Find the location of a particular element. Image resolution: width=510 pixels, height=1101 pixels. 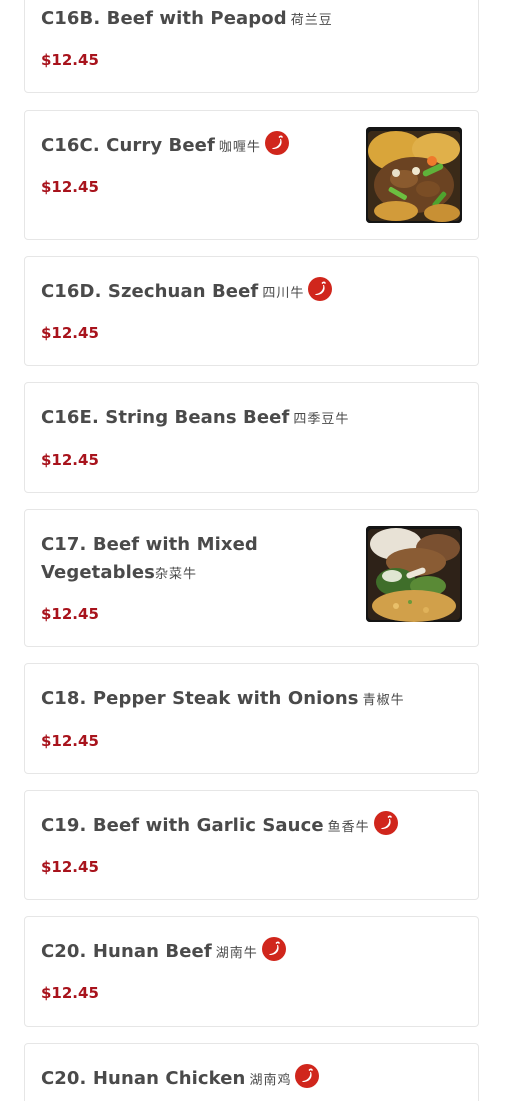

menu-item-name: C18. Pepper Steak with Onions is located at coordinates (200, 698).